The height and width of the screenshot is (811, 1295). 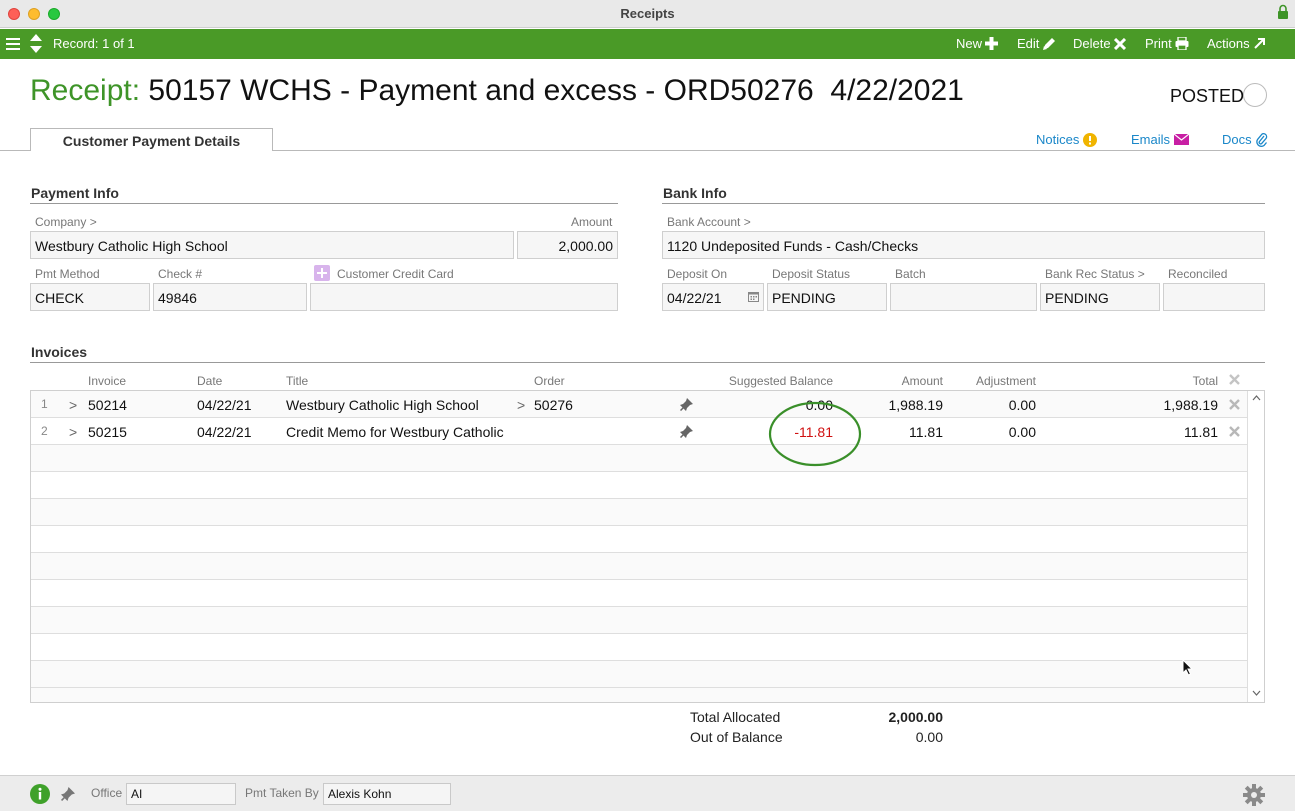 What do you see at coordinates (1254, 795) in the screenshot?
I see `gear-icon` at bounding box center [1254, 795].